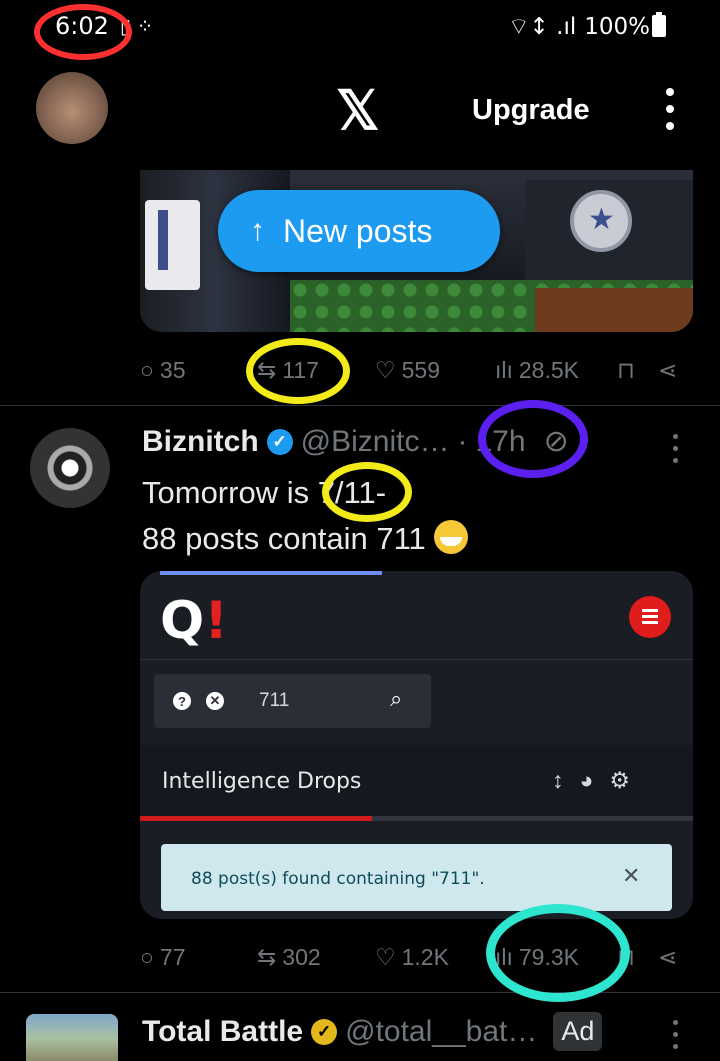  What do you see at coordinates (194, 621) in the screenshot?
I see `qalerts-logo: Q!` at bounding box center [194, 621].